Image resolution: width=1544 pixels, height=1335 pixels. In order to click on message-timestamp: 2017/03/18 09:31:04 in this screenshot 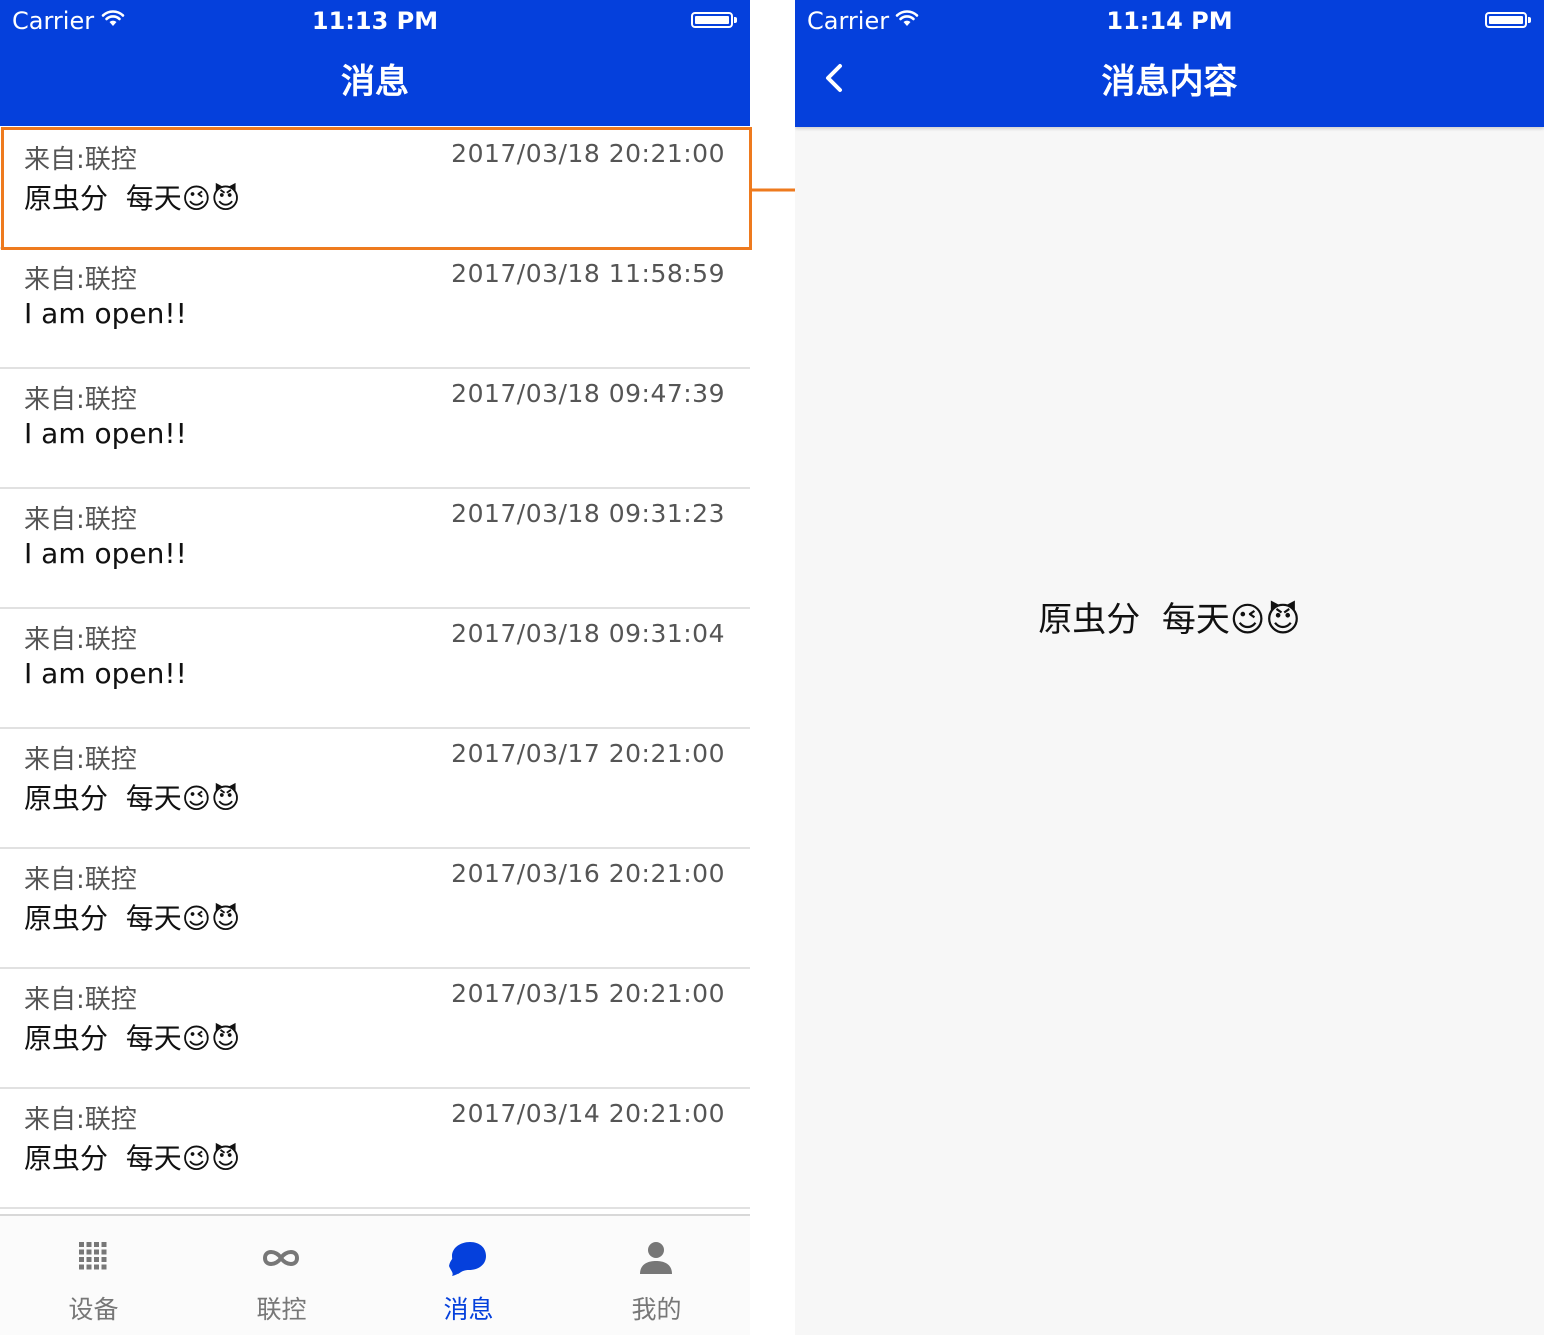, I will do `click(588, 633)`.